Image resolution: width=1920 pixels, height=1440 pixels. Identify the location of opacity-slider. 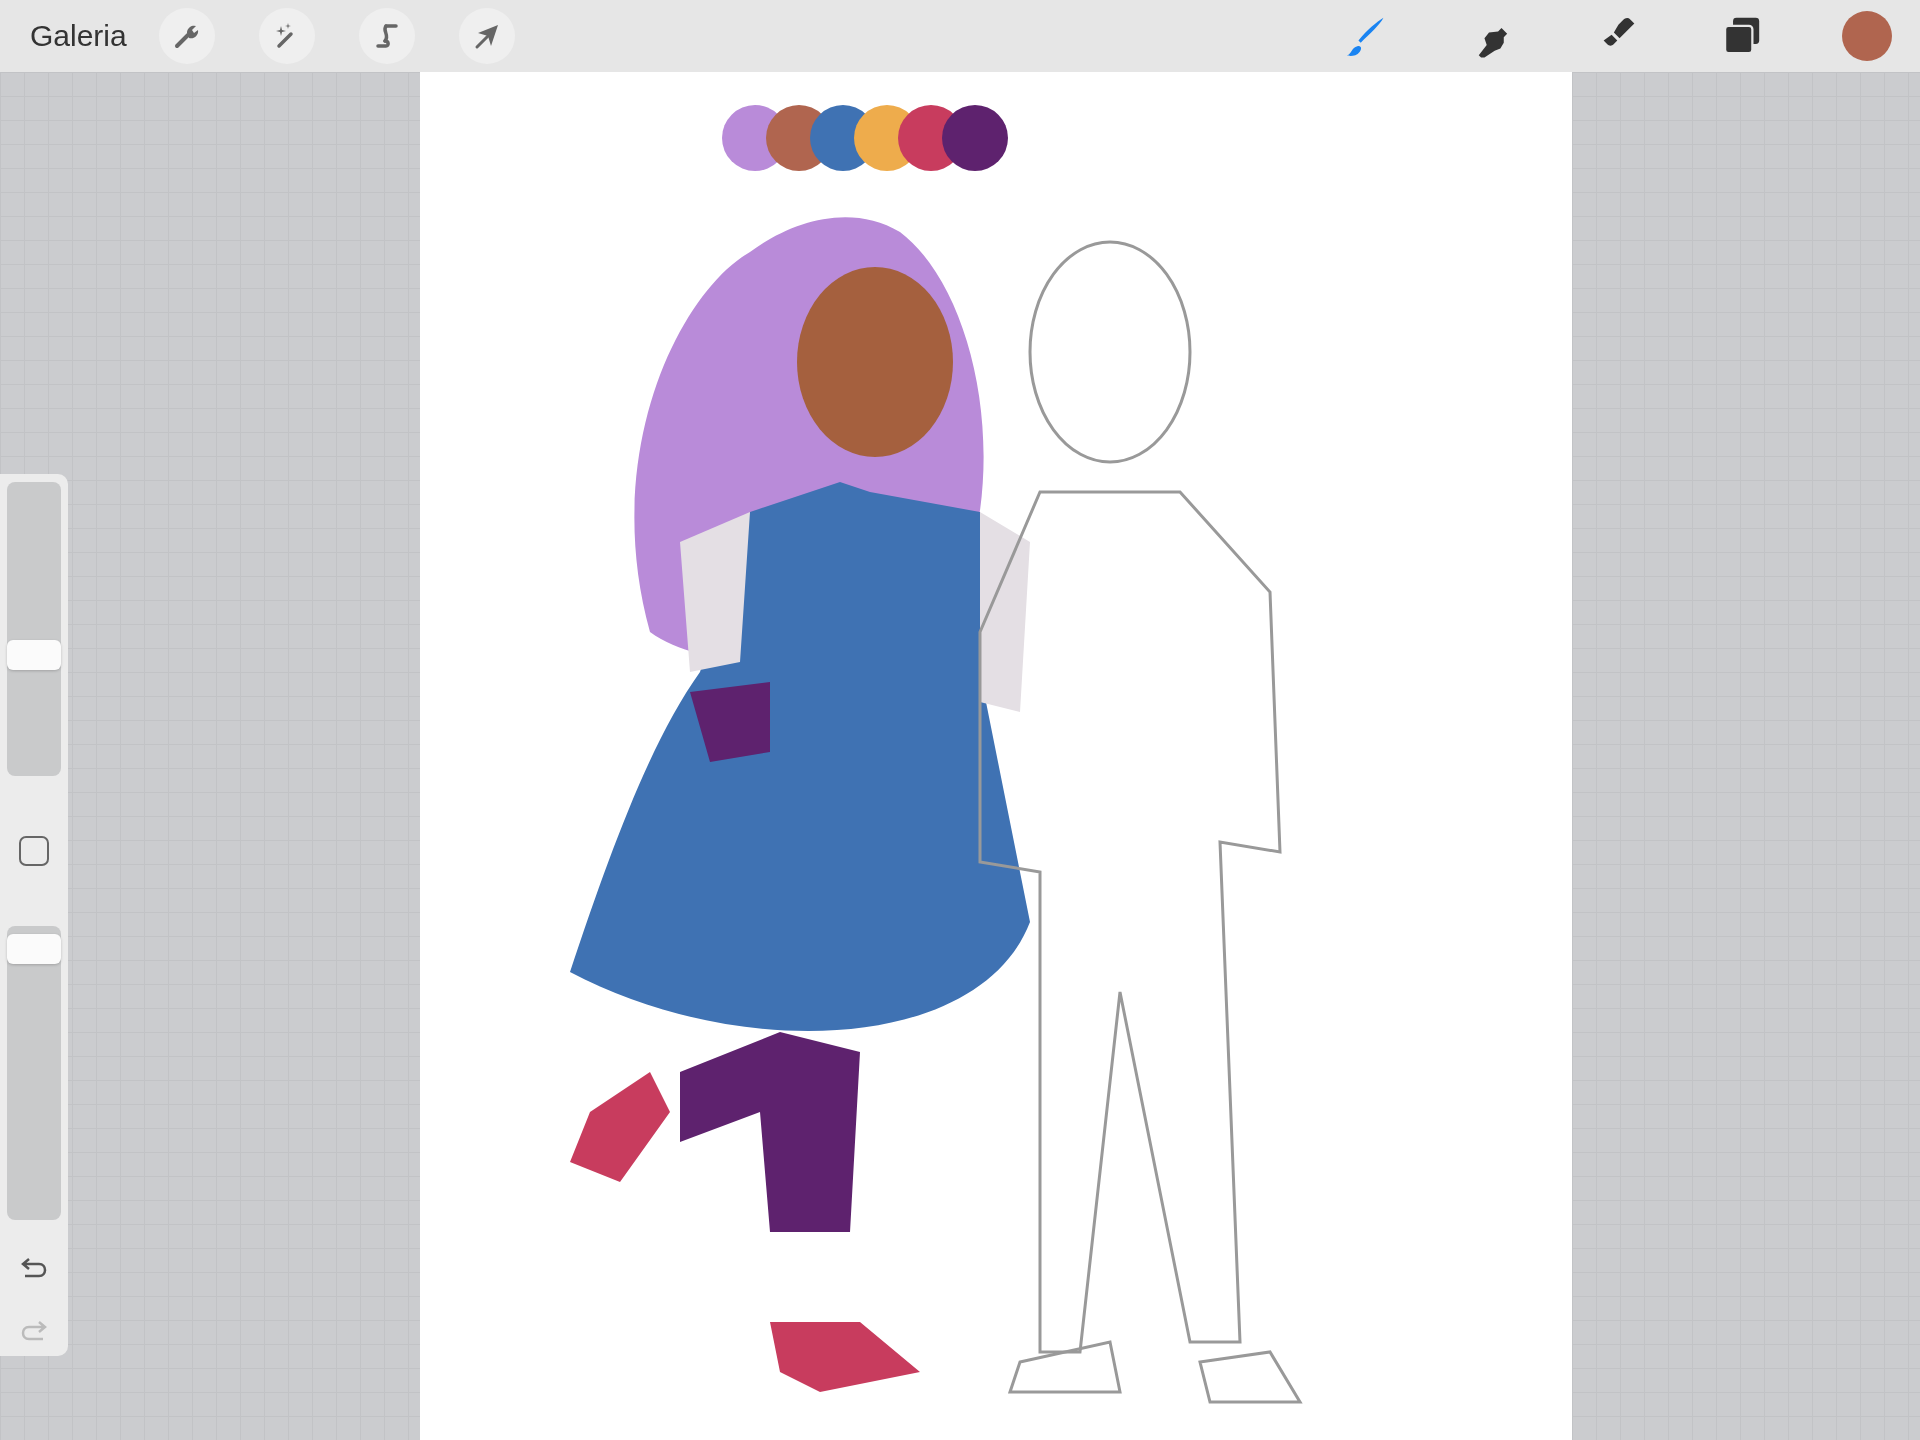
(34, 1073).